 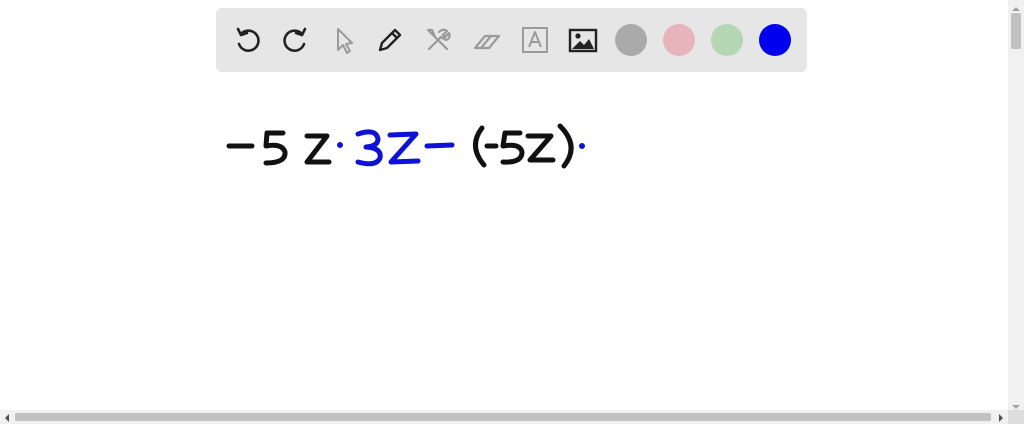 What do you see at coordinates (1016, 205) in the screenshot?
I see `vertical-scrollbar` at bounding box center [1016, 205].